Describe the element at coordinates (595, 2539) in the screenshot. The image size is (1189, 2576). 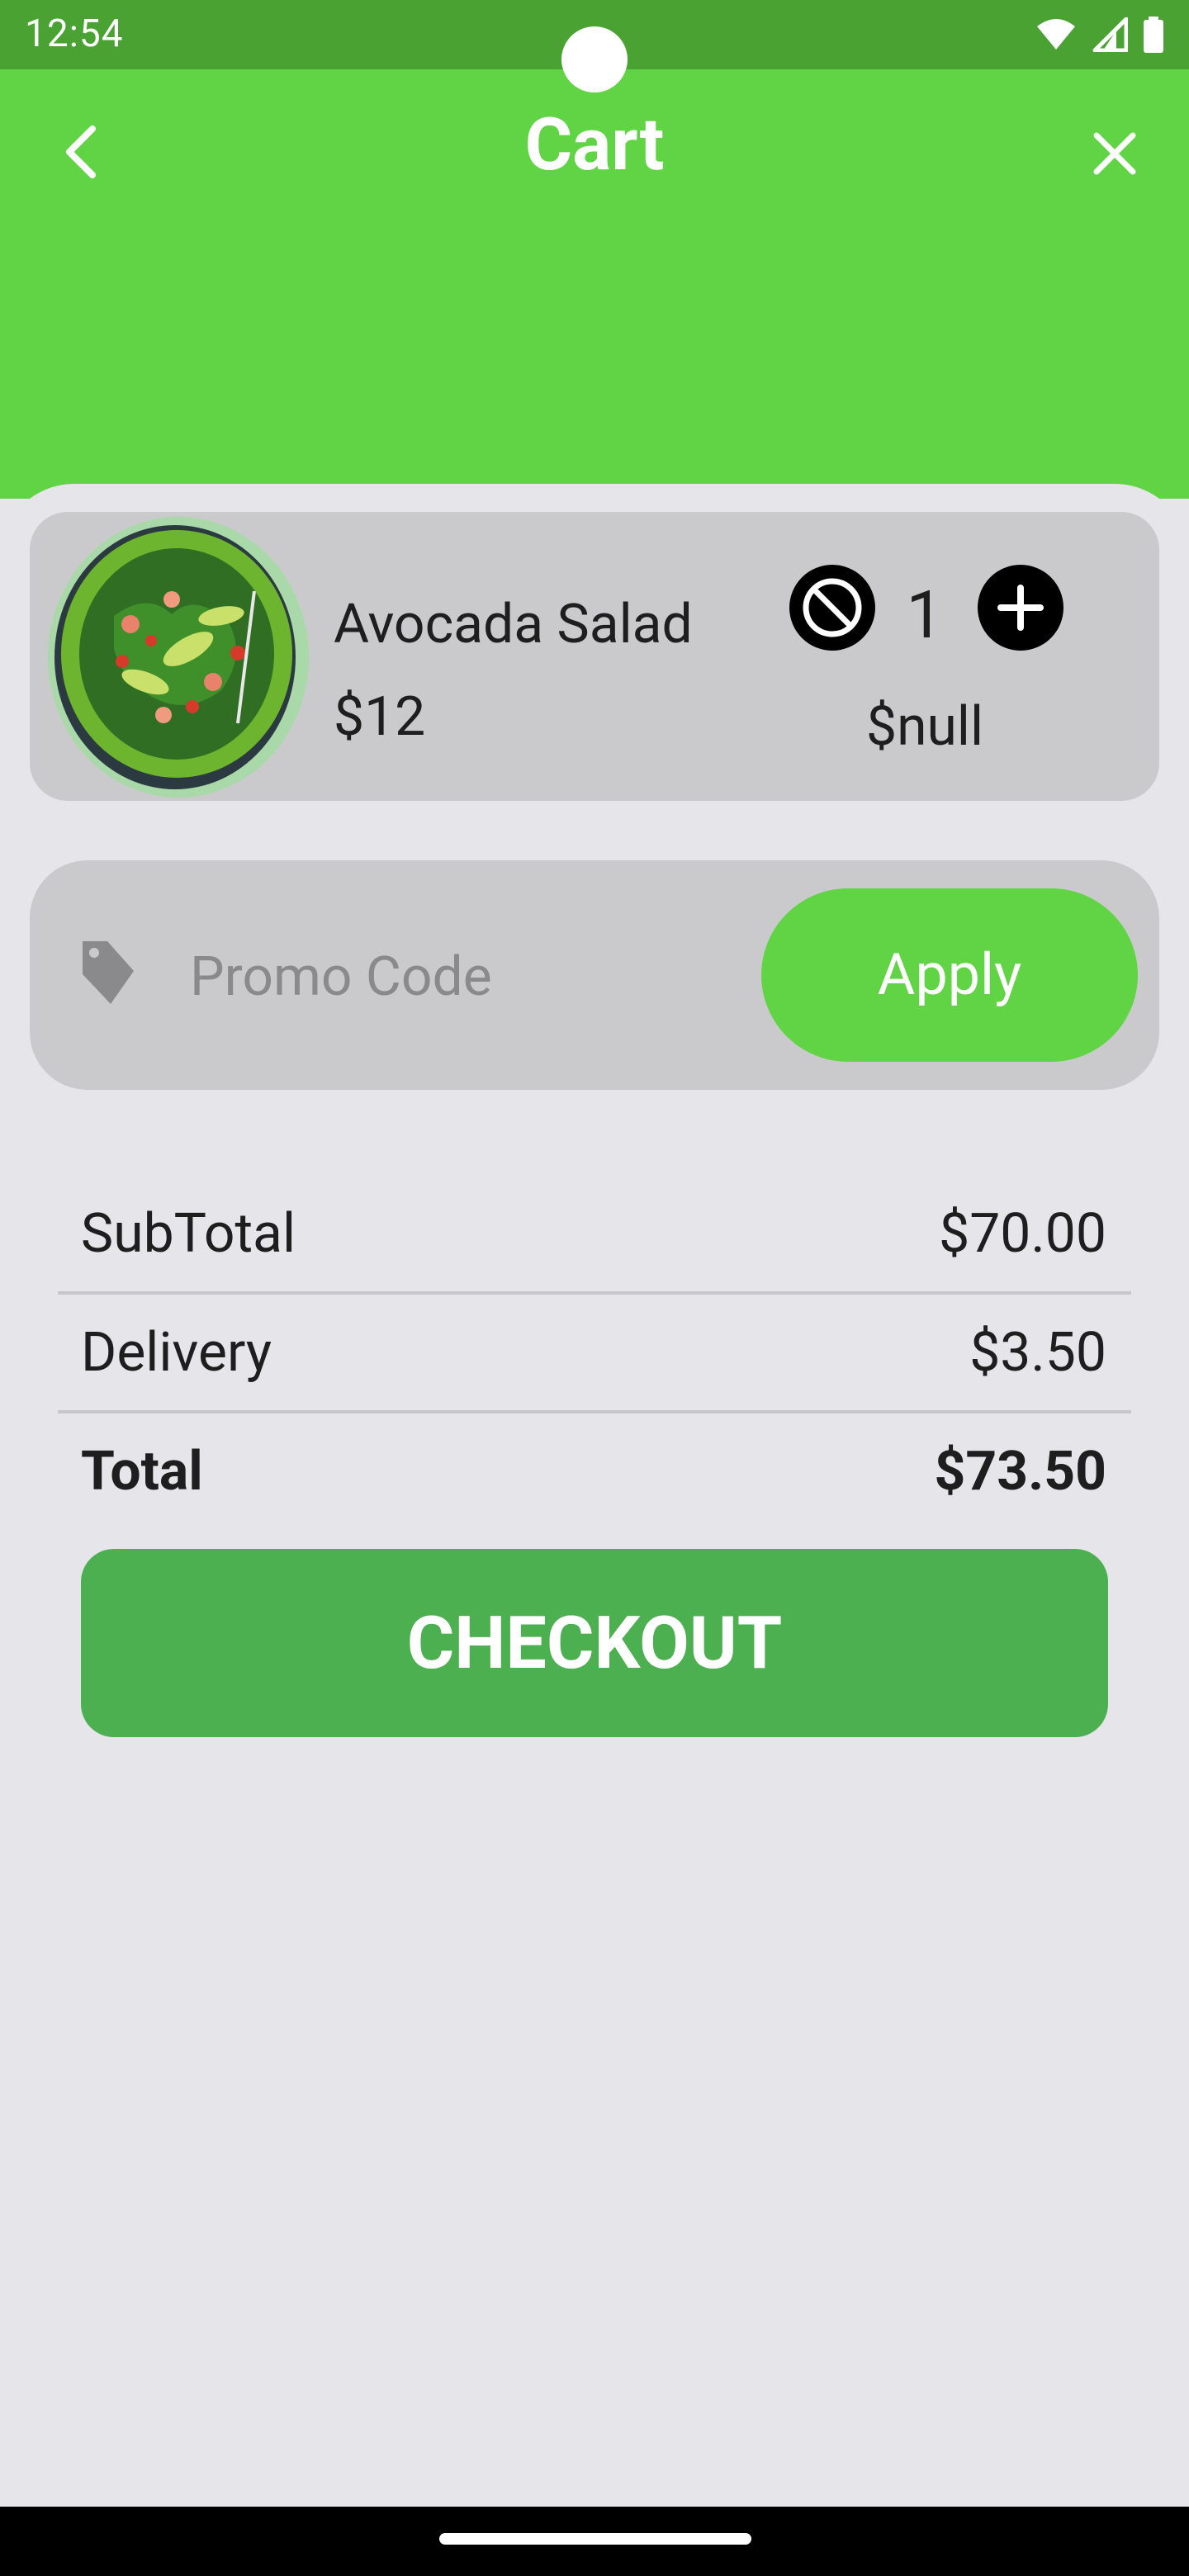
I see `home-gesture-handle` at that location.